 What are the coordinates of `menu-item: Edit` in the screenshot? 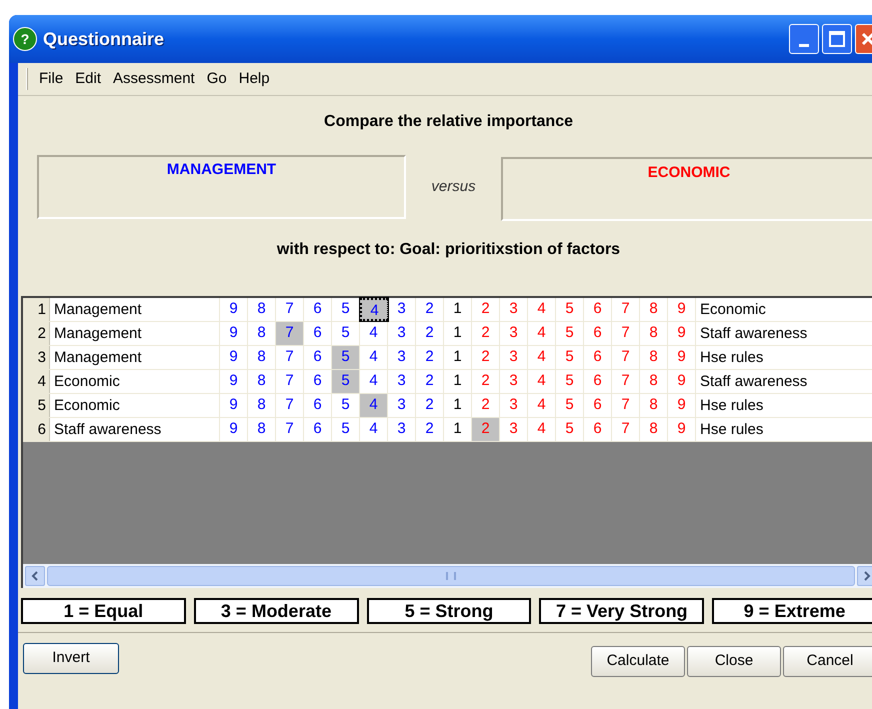 It's located at (88, 79).